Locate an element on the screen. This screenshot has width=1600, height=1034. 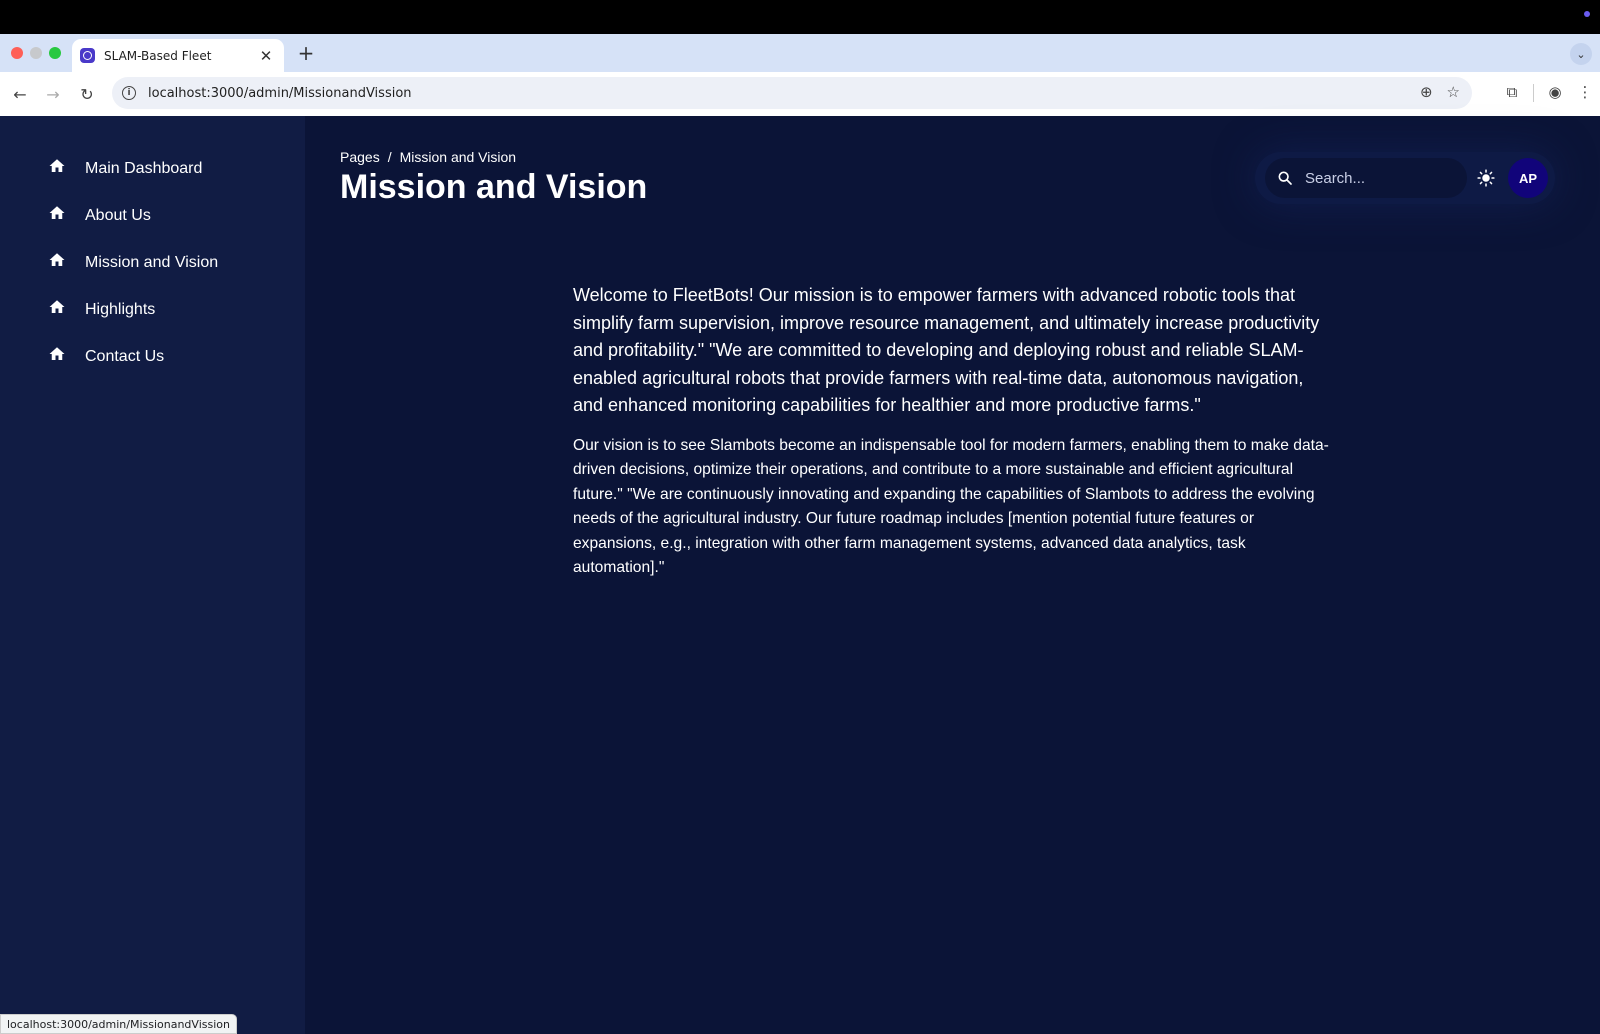
profile-icon: ◉ is located at coordinates (1555, 93).